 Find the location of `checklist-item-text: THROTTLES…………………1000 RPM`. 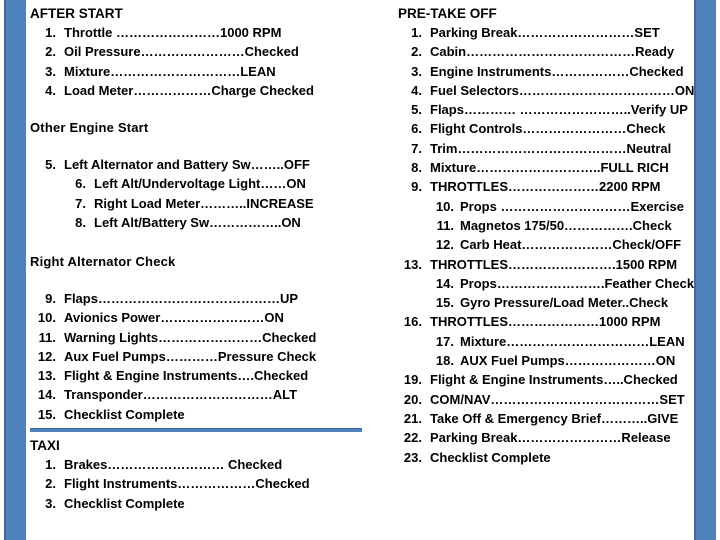

checklist-item-text: THROTTLES…………………1000 RPM is located at coordinates (545, 322).